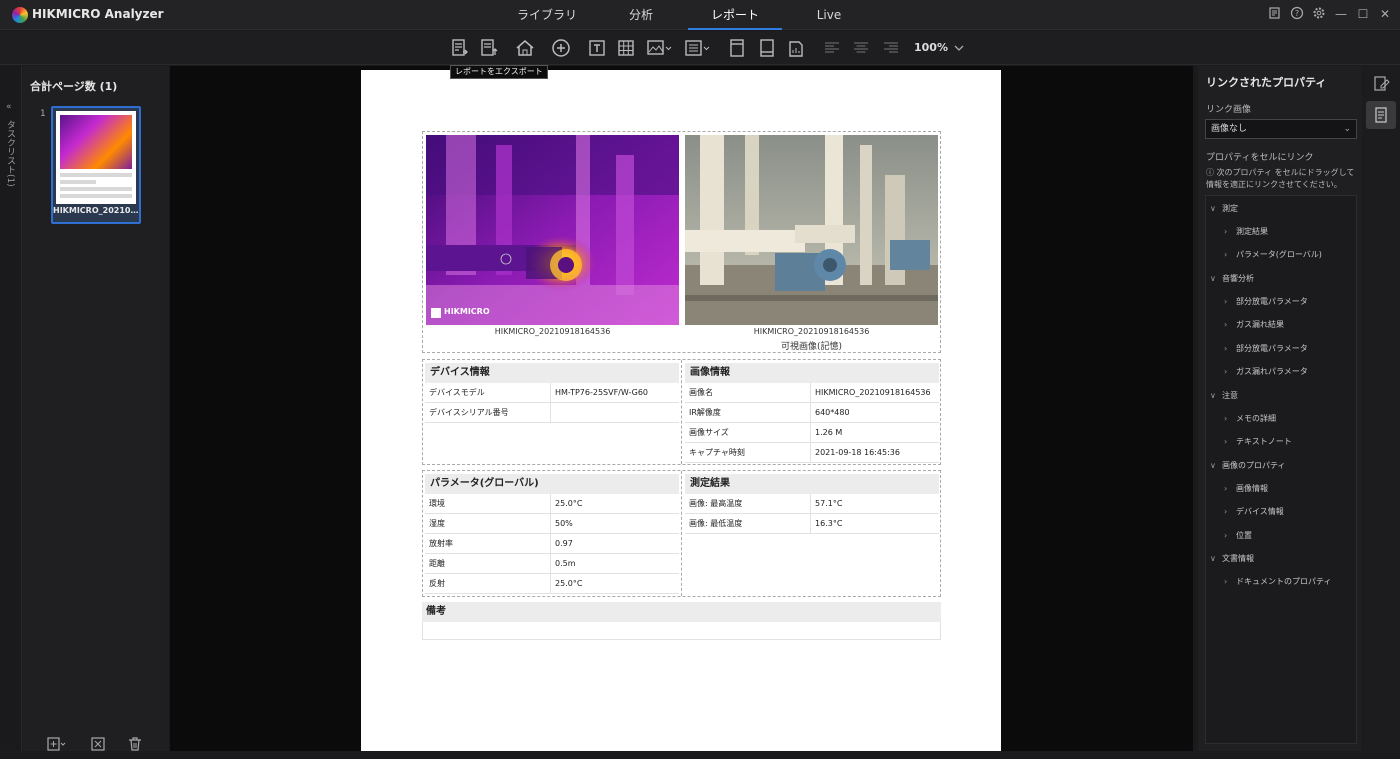 This screenshot has height=759, width=1400. What do you see at coordinates (1284, 581) in the screenshot?
I see `tree-item-label: ドキュメントのプロパティ` at bounding box center [1284, 581].